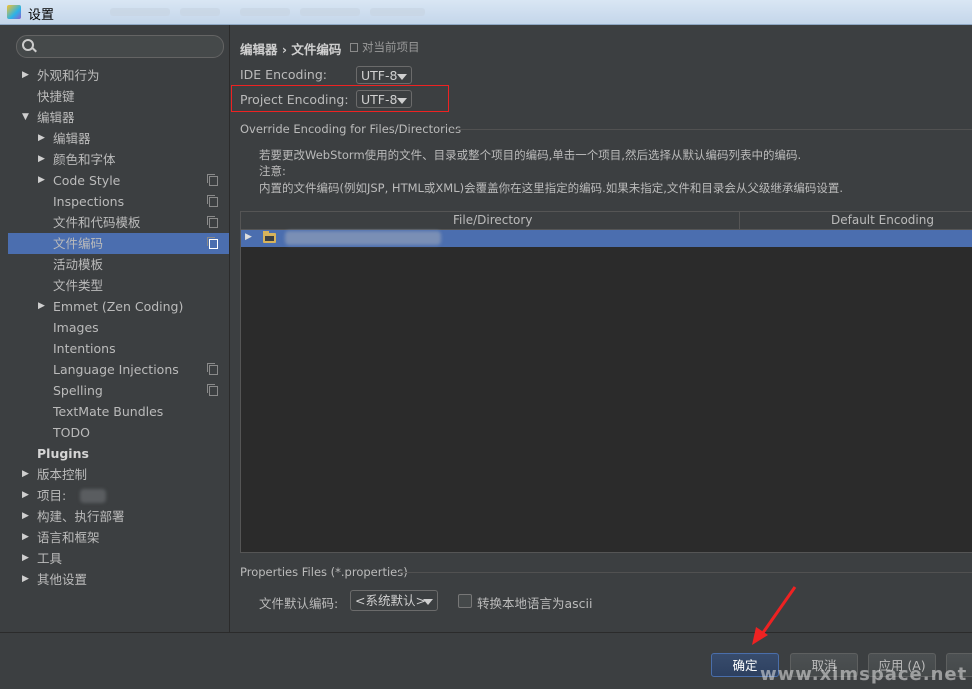  What do you see at coordinates (299, 603) in the screenshot?
I see `default-encoding-label: 文件默认编码:` at bounding box center [299, 603].